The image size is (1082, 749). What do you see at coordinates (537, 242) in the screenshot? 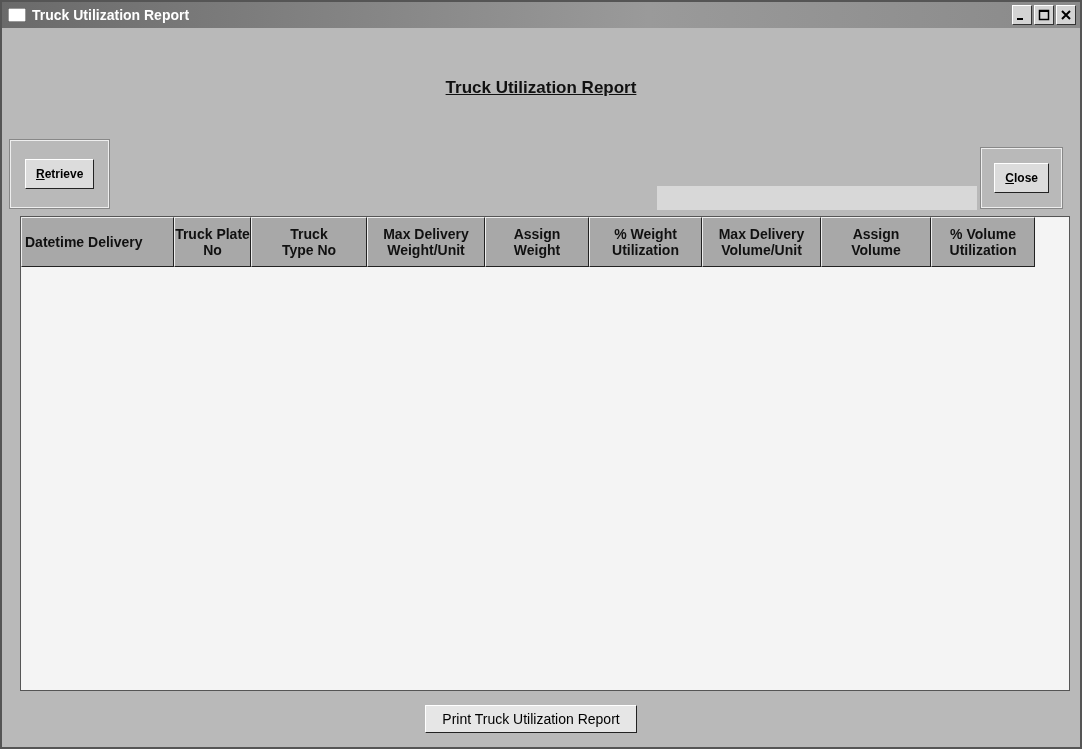
I see `column-header: Assign Weight` at bounding box center [537, 242].